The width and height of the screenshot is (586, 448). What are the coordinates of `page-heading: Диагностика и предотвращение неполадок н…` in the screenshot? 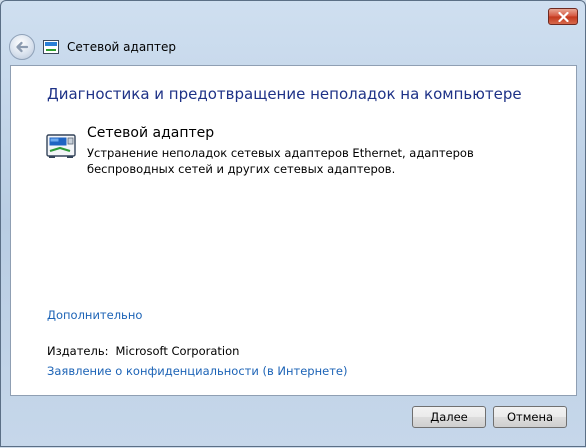 It's located at (284, 94).